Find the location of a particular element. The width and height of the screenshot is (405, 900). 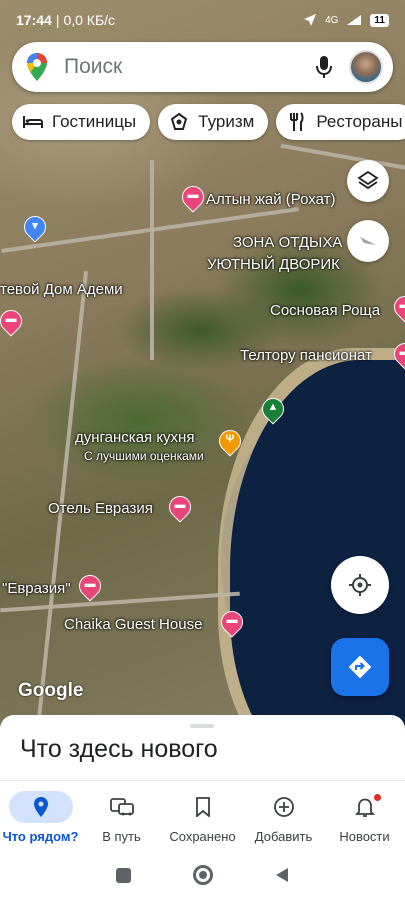

network-type: 4G is located at coordinates (332, 20).